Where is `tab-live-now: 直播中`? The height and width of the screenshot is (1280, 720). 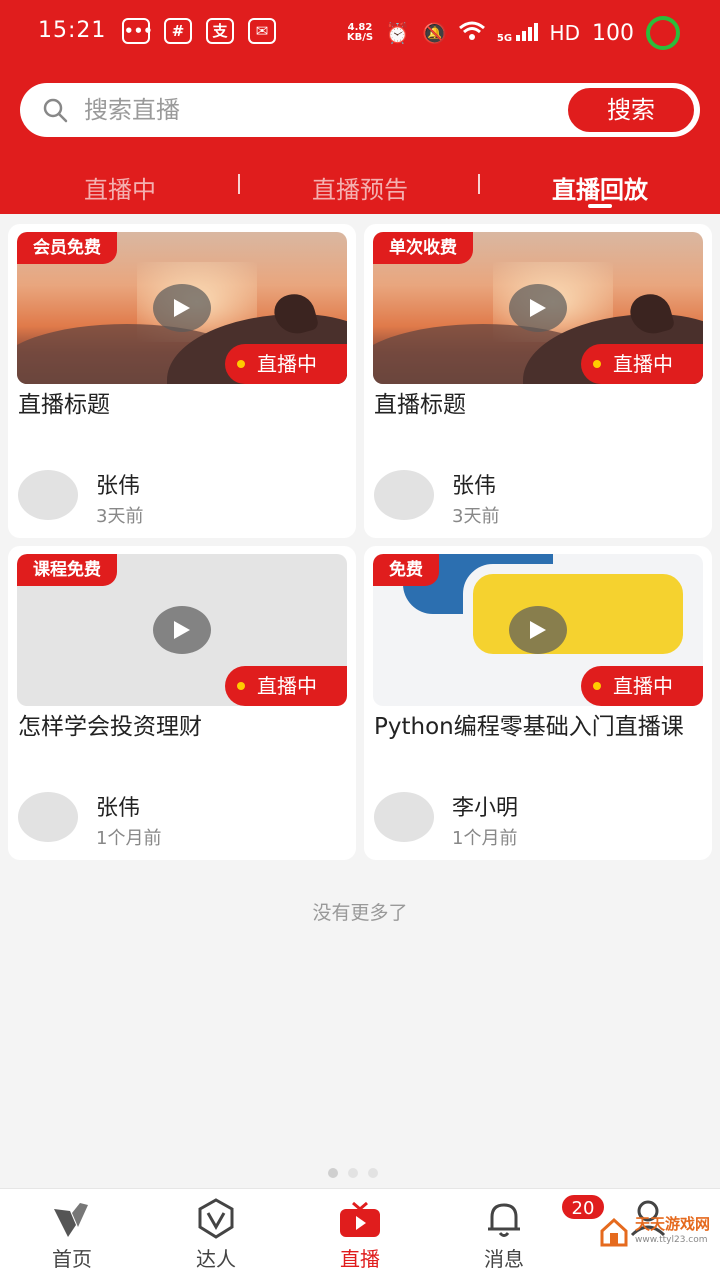 tab-live-now: 直播中 is located at coordinates (120, 187).